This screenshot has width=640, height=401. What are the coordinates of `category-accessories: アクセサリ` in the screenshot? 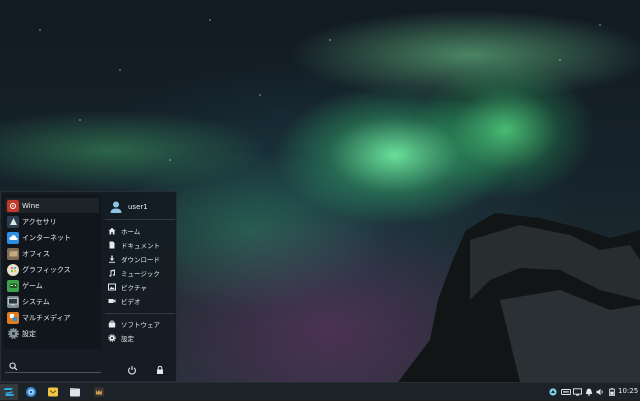 It's located at (52, 221).